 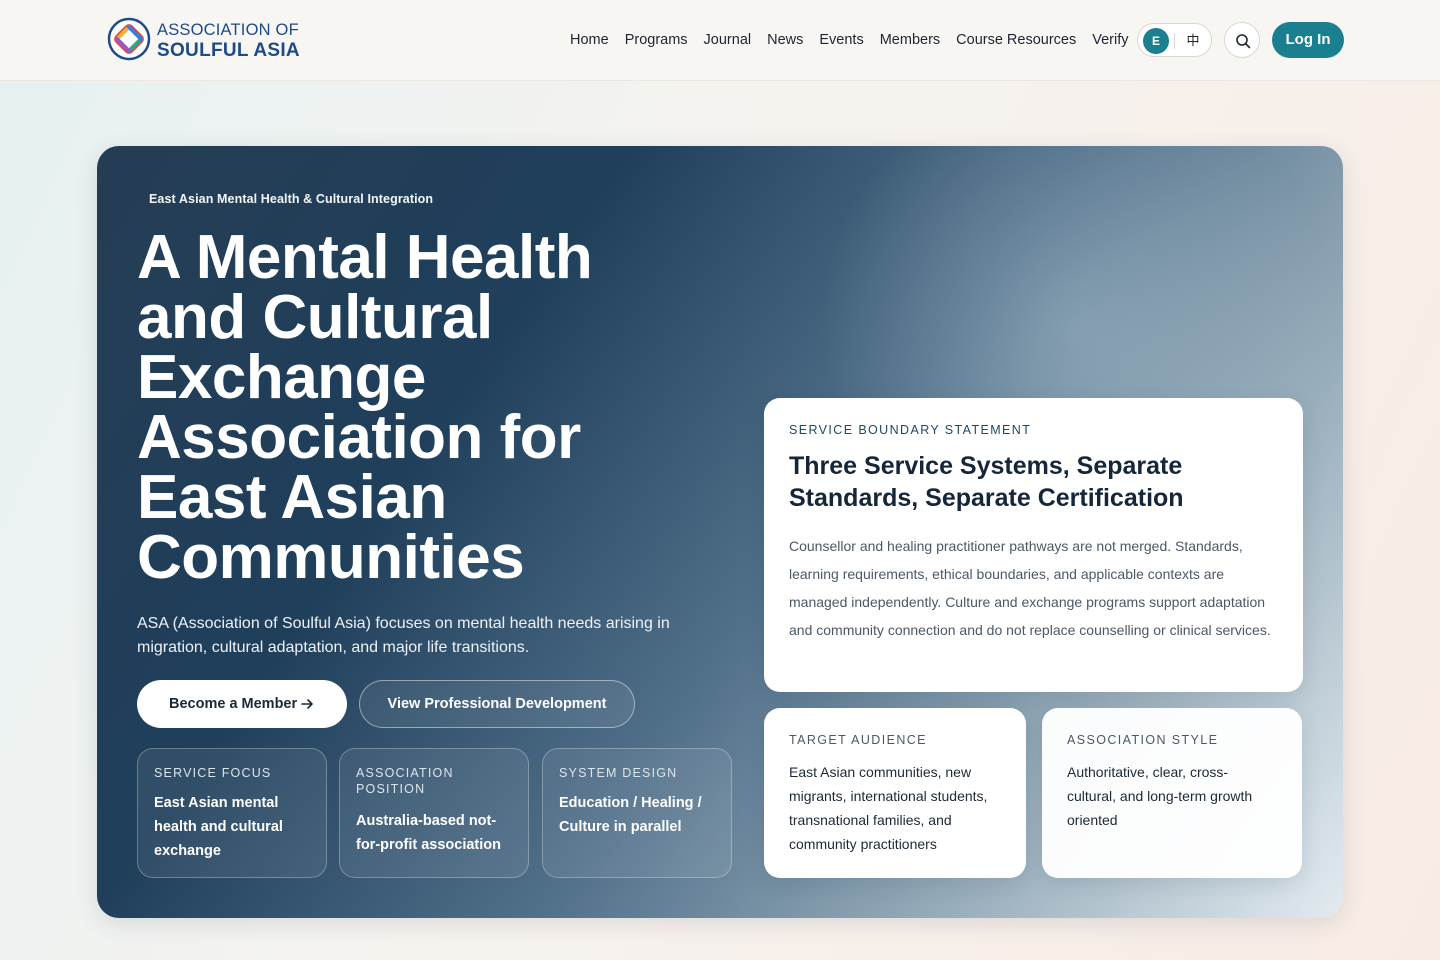 I want to click on stat-label: SERVICE FOCUS, so click(x=213, y=773).